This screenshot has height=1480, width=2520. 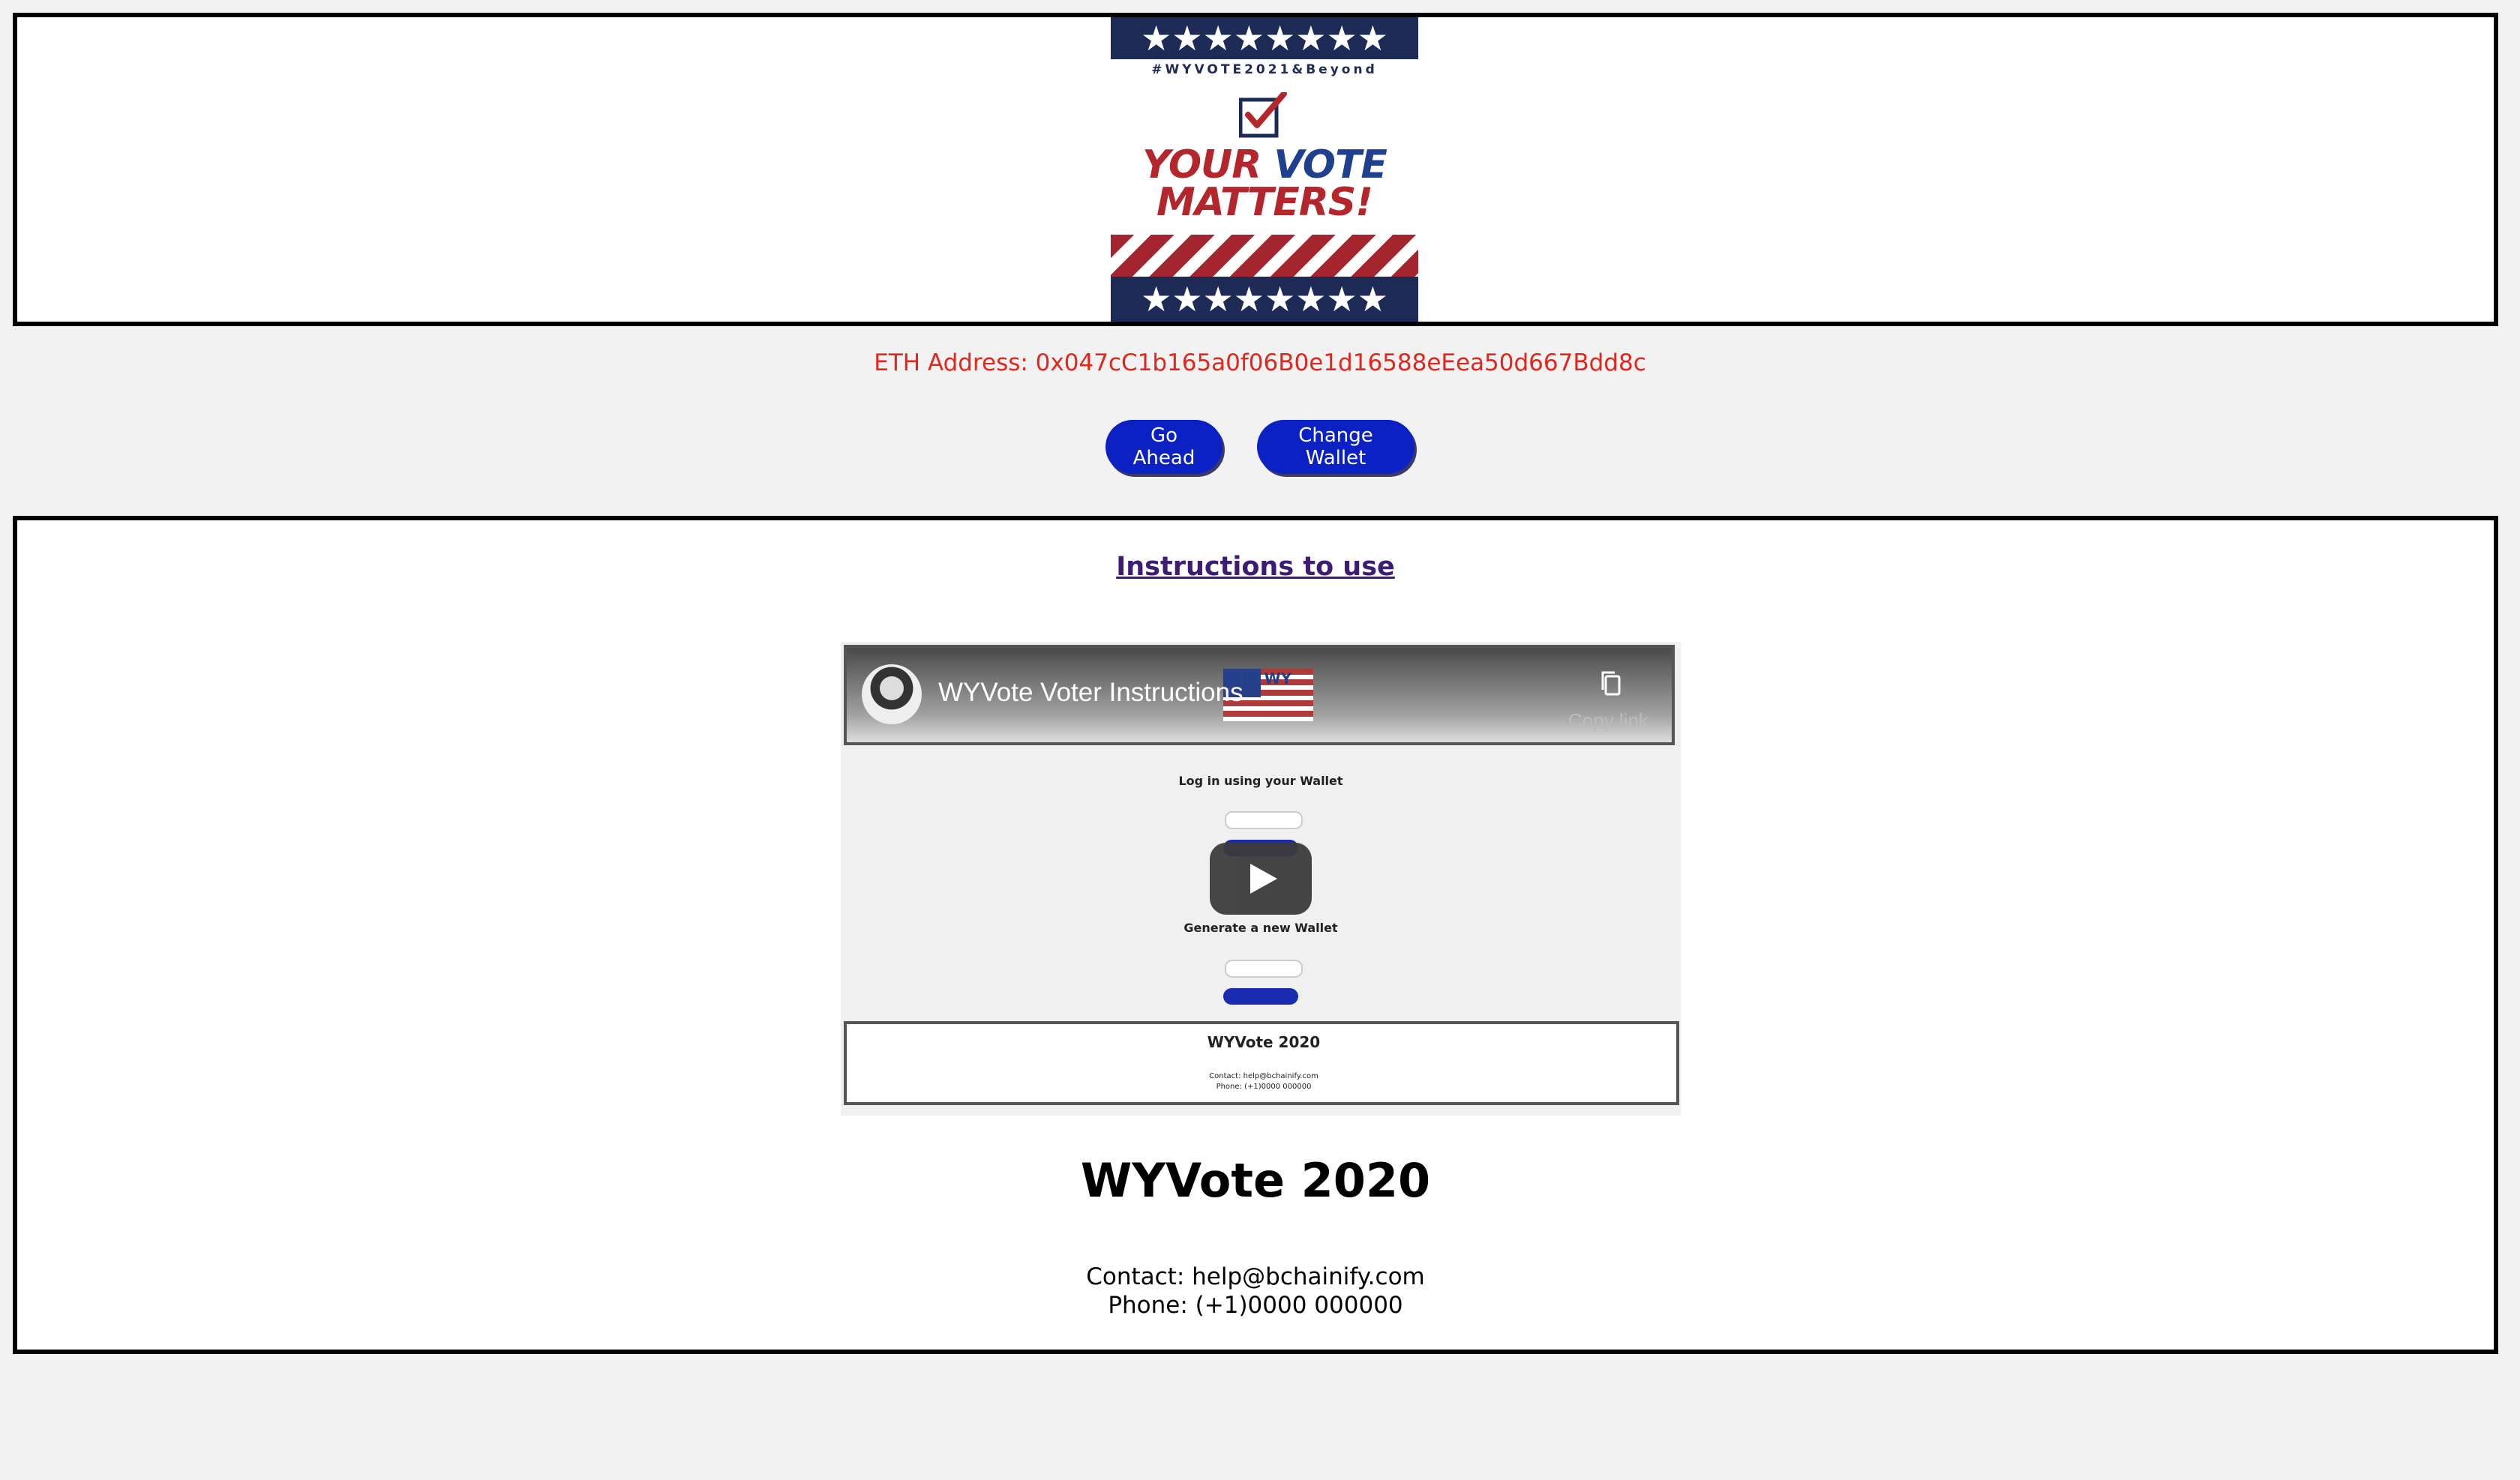 I want to click on contact-email: Contact: help@bchainify.com, so click(x=1255, y=1276).